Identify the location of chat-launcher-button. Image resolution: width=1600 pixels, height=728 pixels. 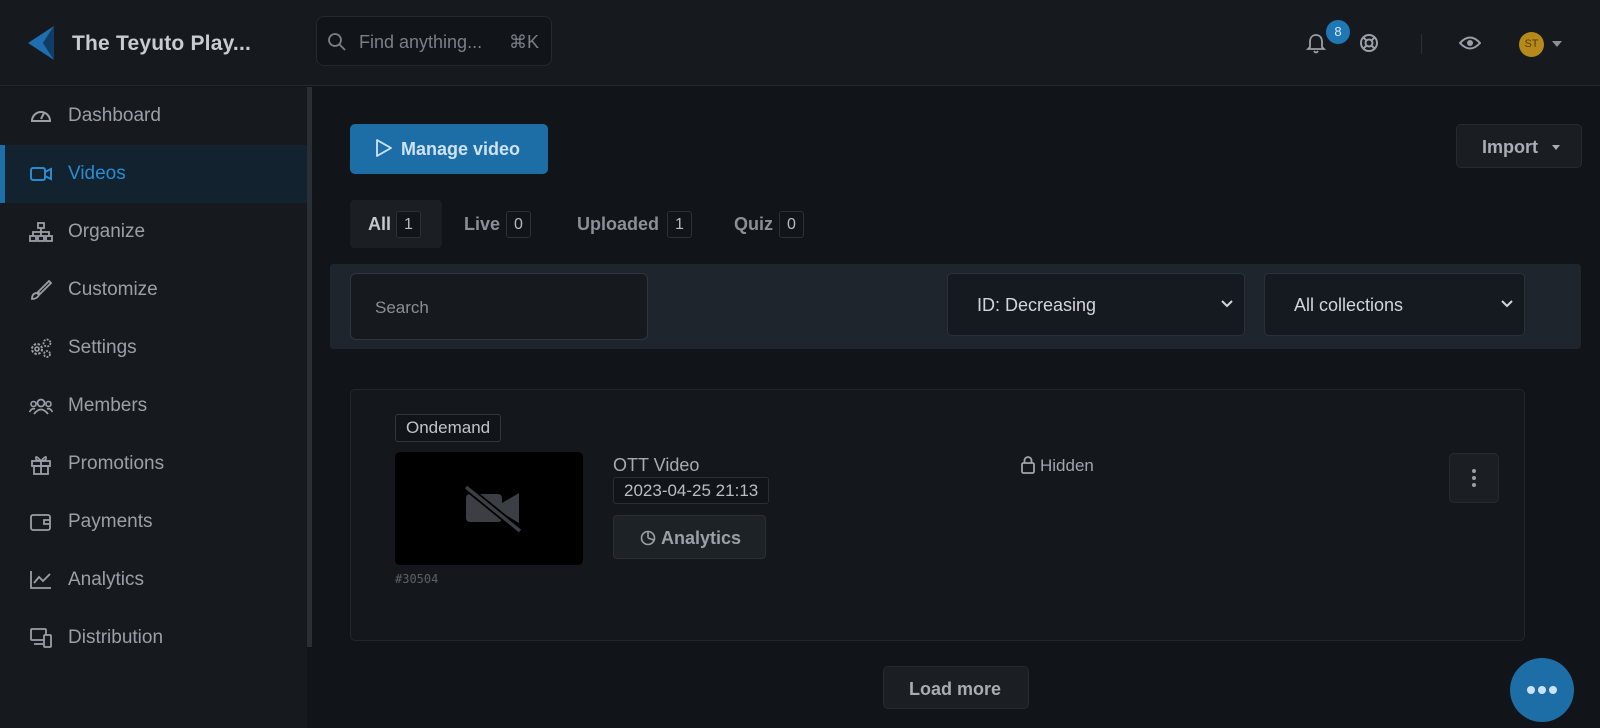
(1542, 690).